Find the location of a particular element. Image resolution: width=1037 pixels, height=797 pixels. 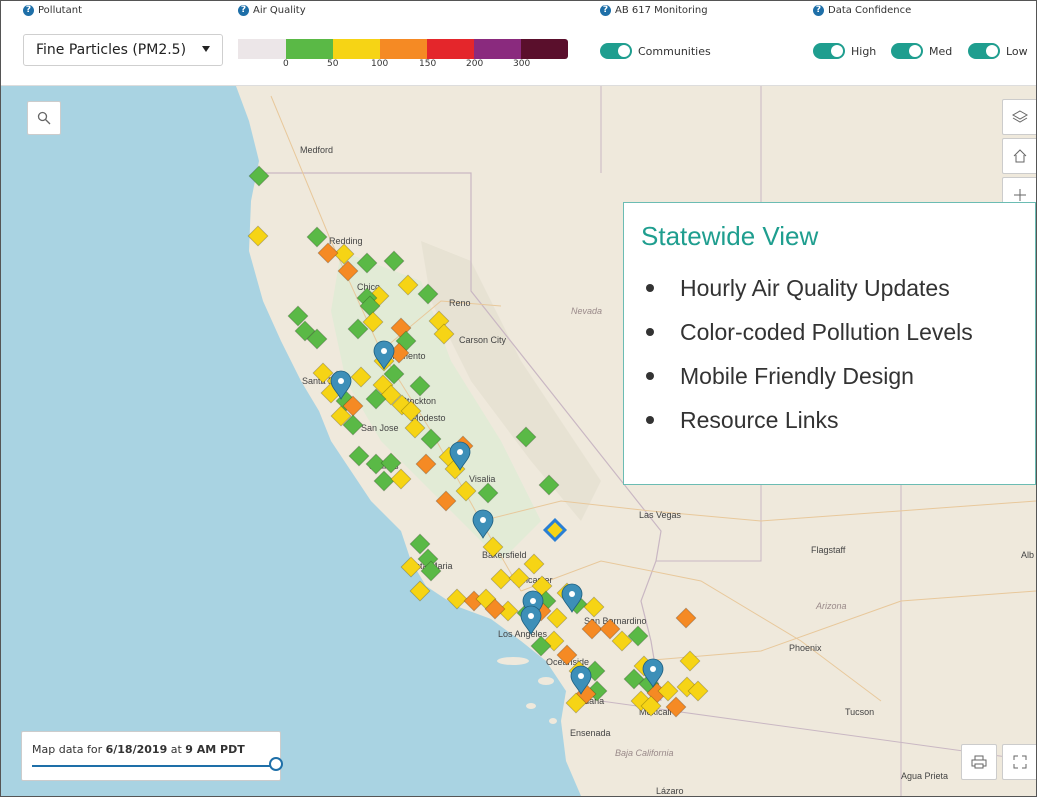

communities-toggle: Communities is located at coordinates (655, 51).